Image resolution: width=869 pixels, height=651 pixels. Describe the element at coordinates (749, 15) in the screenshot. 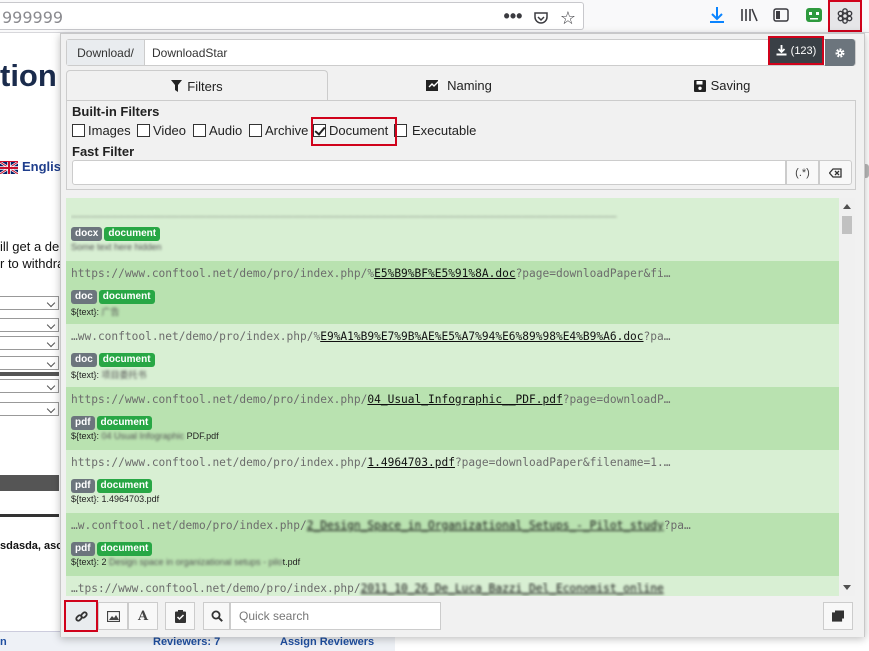

I see `library-icon` at that location.